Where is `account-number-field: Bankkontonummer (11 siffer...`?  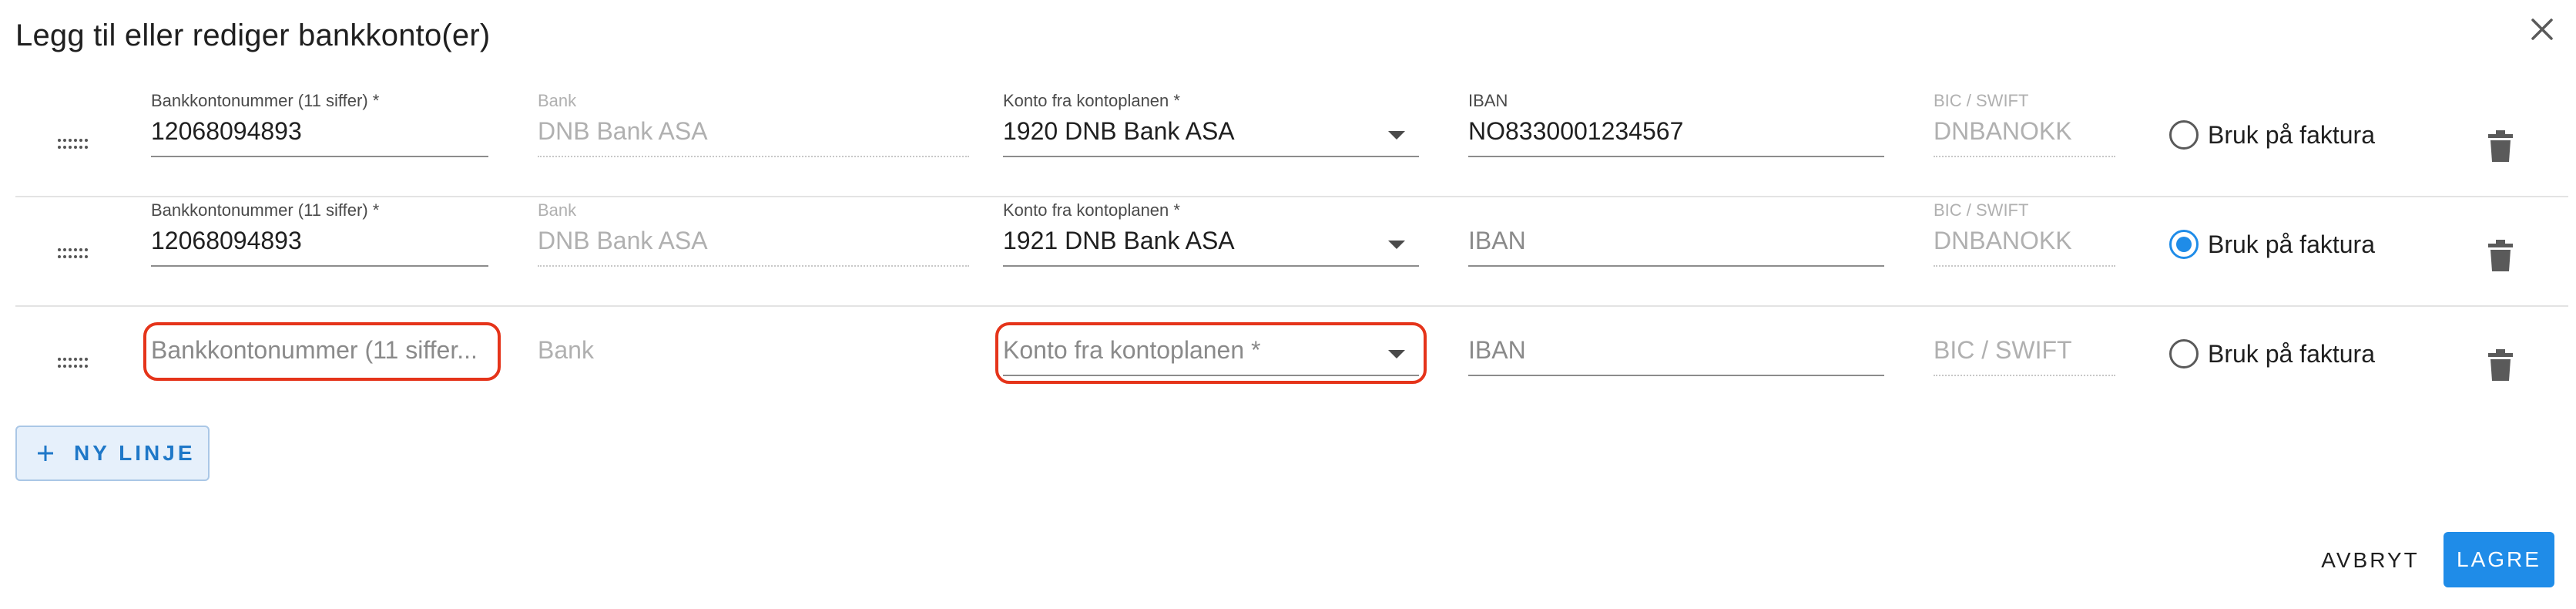 account-number-field: Bankkontonummer (11 siffer... is located at coordinates (319, 344).